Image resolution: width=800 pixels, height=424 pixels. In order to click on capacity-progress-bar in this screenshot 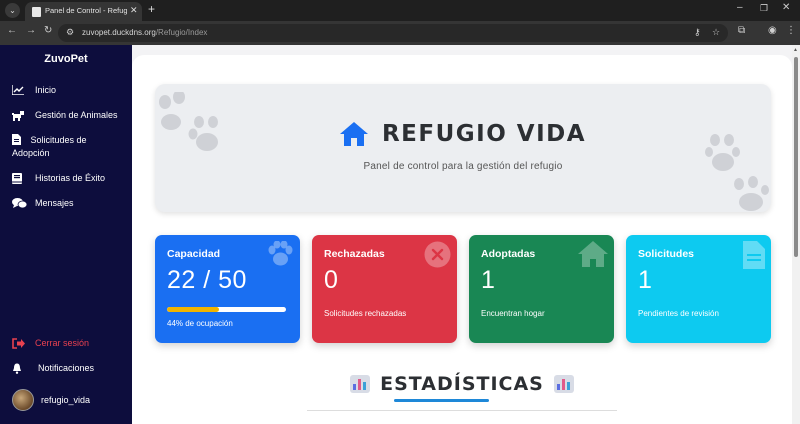, I will do `click(226, 309)`.